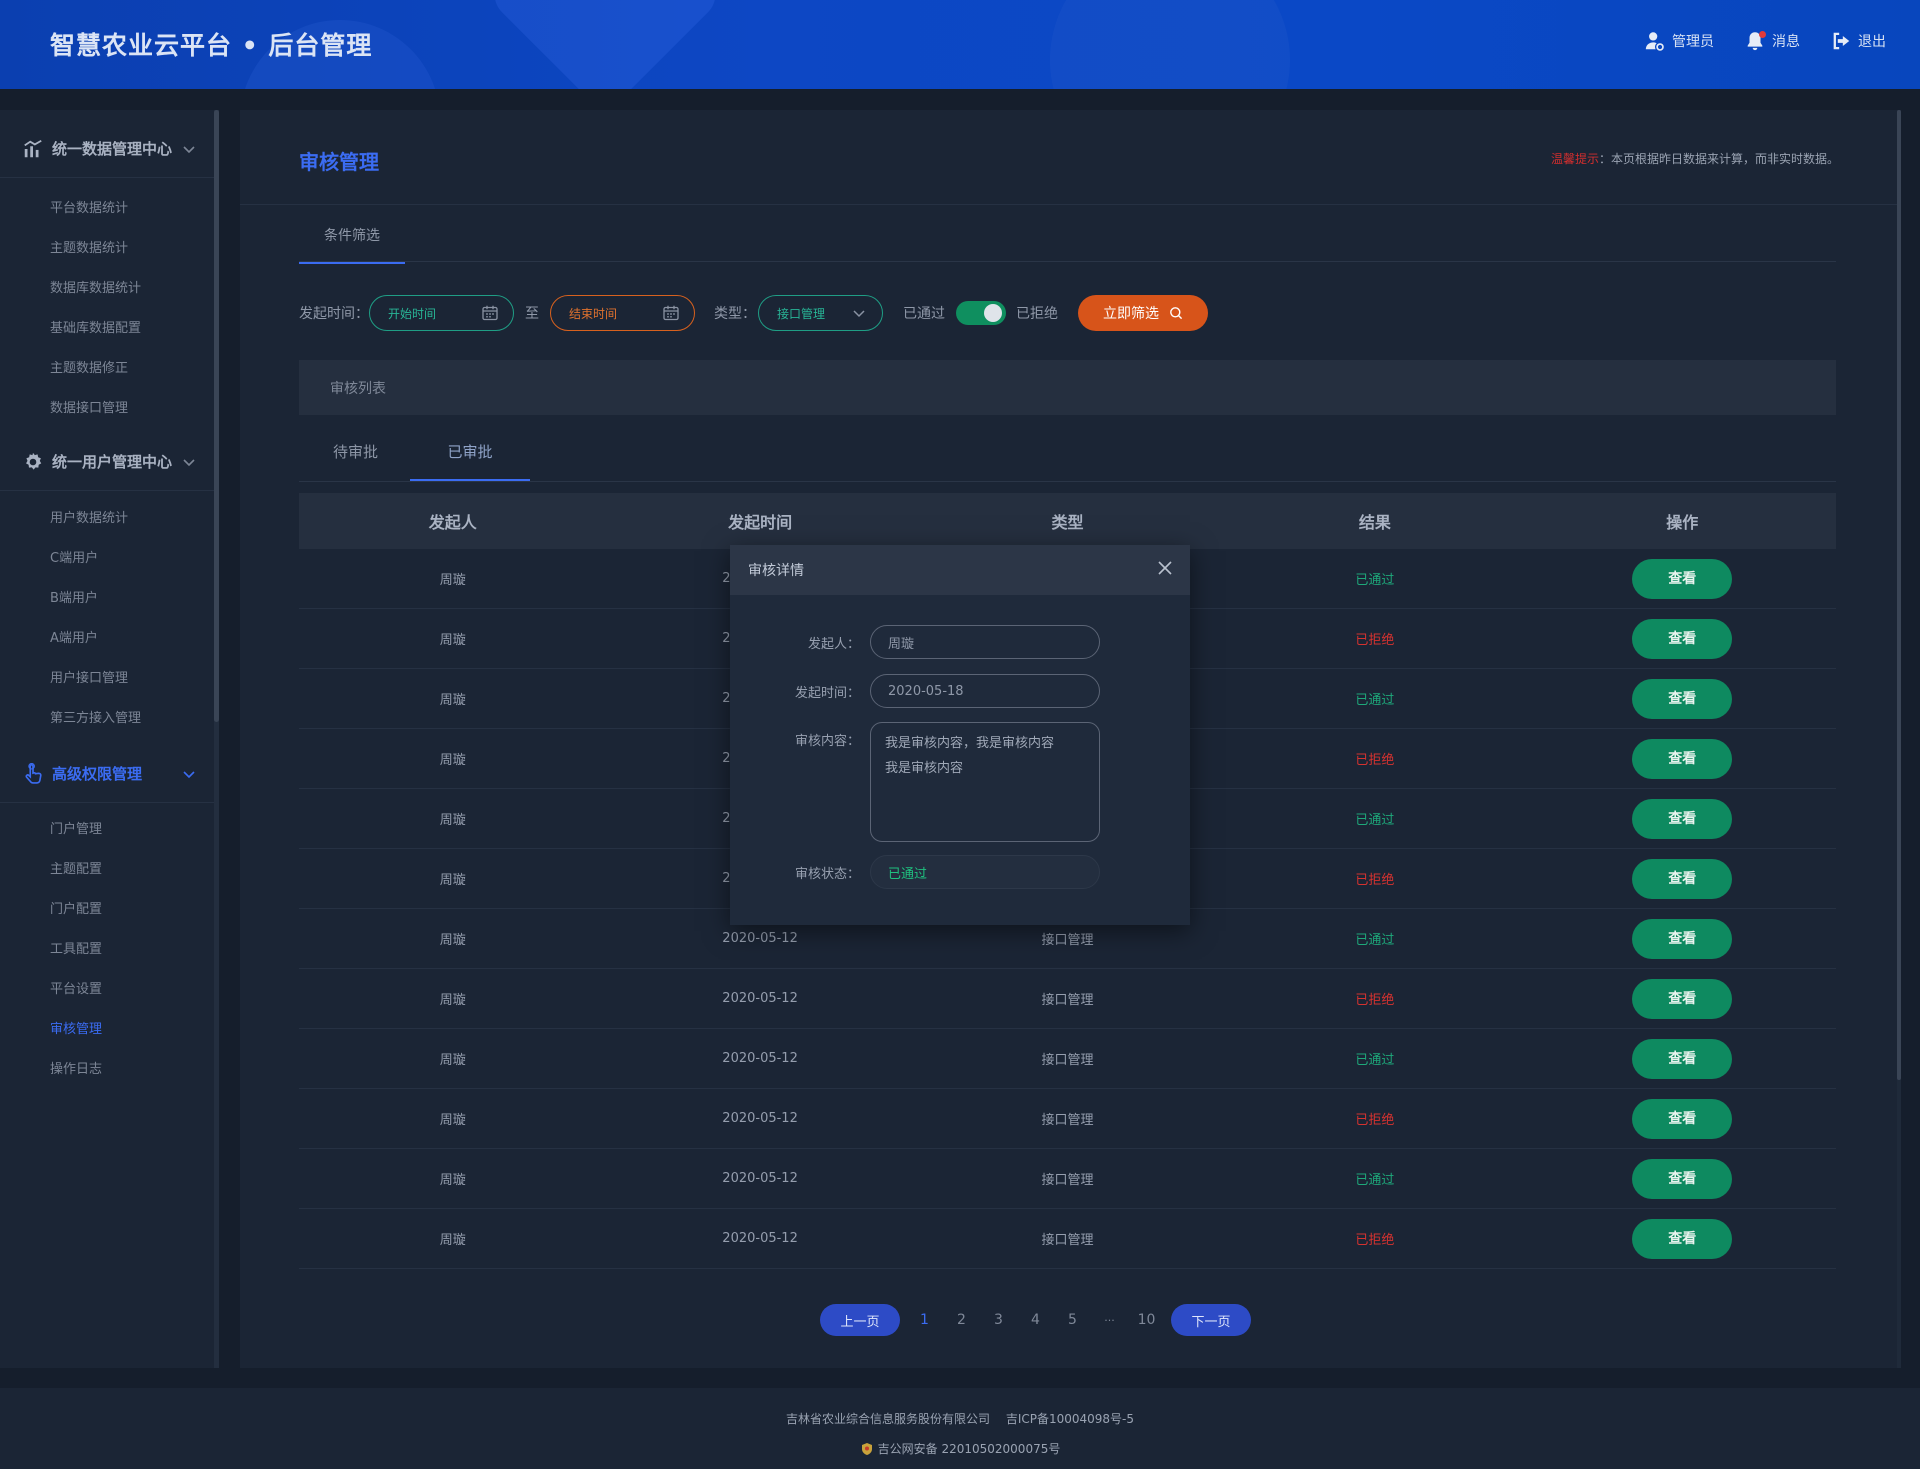 The image size is (1920, 1469). Describe the element at coordinates (1858, 41) in the screenshot. I see `logout-button: 退出` at that location.